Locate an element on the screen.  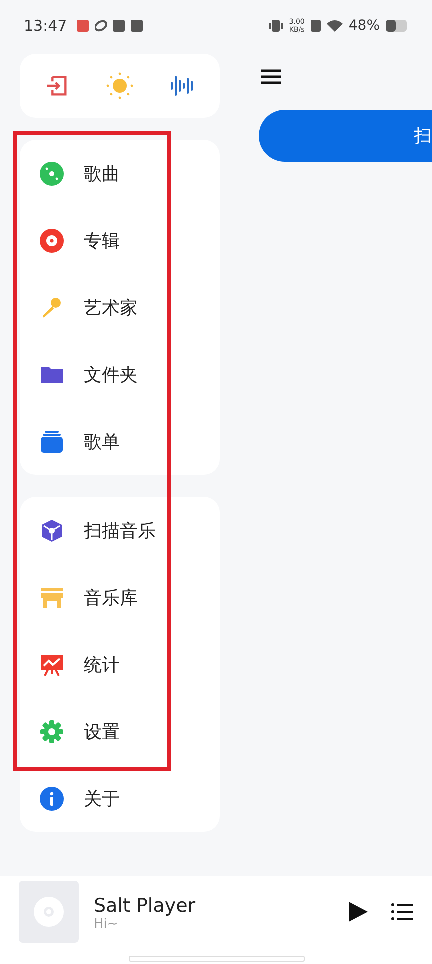
play-icon is located at coordinates (358, 912).